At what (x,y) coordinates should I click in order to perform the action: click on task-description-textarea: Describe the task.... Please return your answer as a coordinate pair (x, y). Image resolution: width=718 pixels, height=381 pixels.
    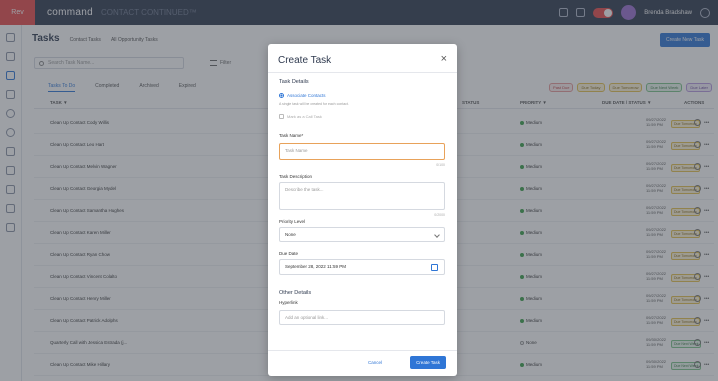
    Looking at the image, I should click on (362, 196).